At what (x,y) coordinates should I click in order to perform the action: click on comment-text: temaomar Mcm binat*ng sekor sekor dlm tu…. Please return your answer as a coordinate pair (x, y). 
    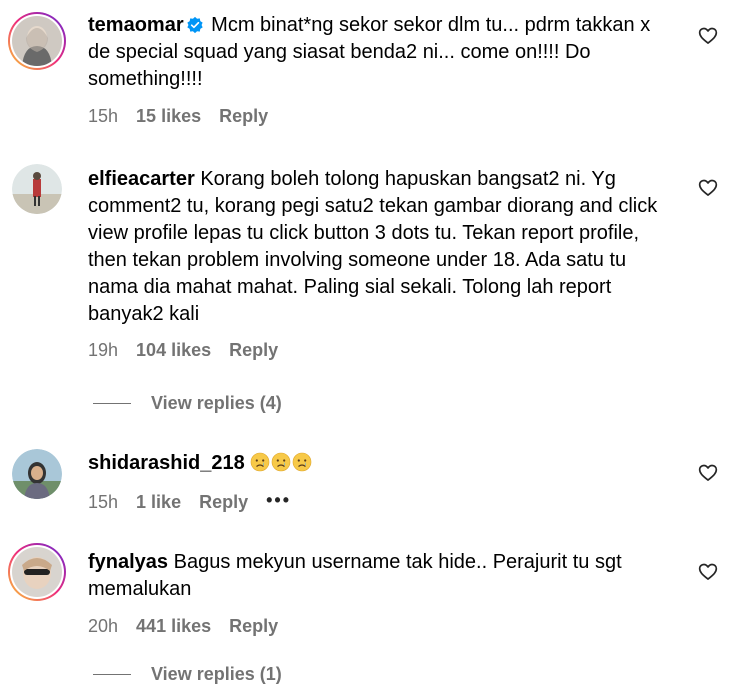
    Looking at the image, I should click on (383, 52).